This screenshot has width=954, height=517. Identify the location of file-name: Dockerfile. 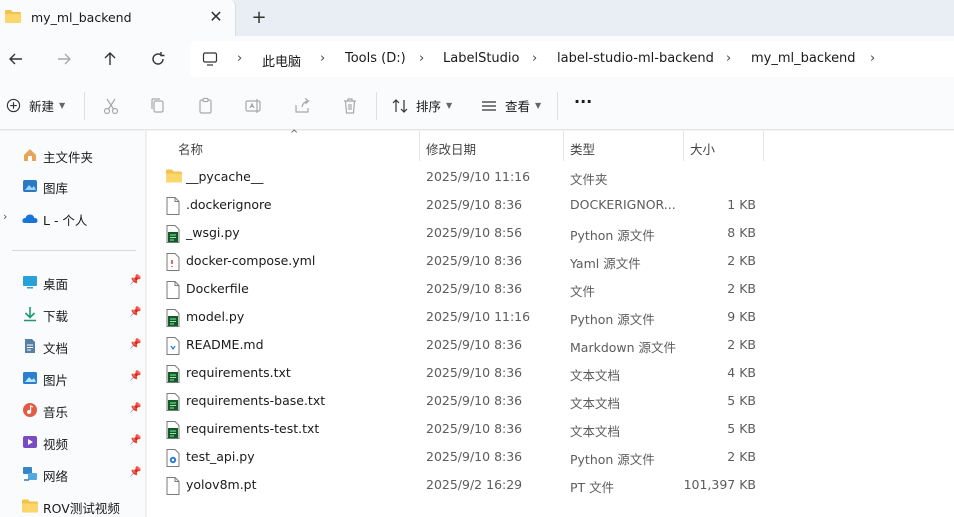
(217, 288).